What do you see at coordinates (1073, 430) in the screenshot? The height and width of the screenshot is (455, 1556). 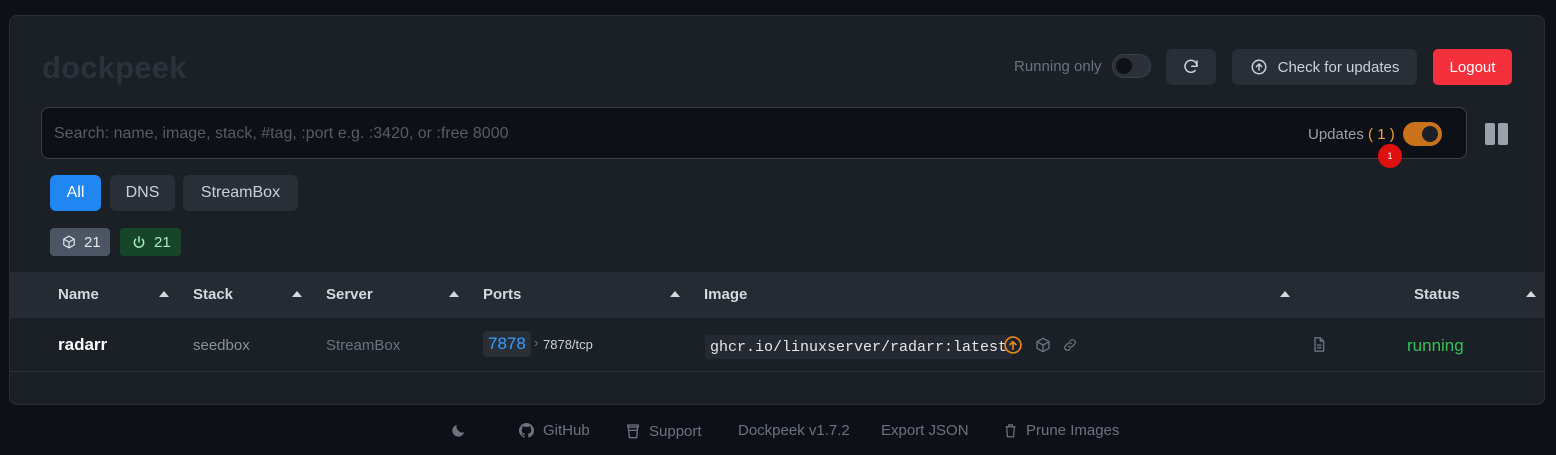 I see `prune-images-label: Prune Images` at bounding box center [1073, 430].